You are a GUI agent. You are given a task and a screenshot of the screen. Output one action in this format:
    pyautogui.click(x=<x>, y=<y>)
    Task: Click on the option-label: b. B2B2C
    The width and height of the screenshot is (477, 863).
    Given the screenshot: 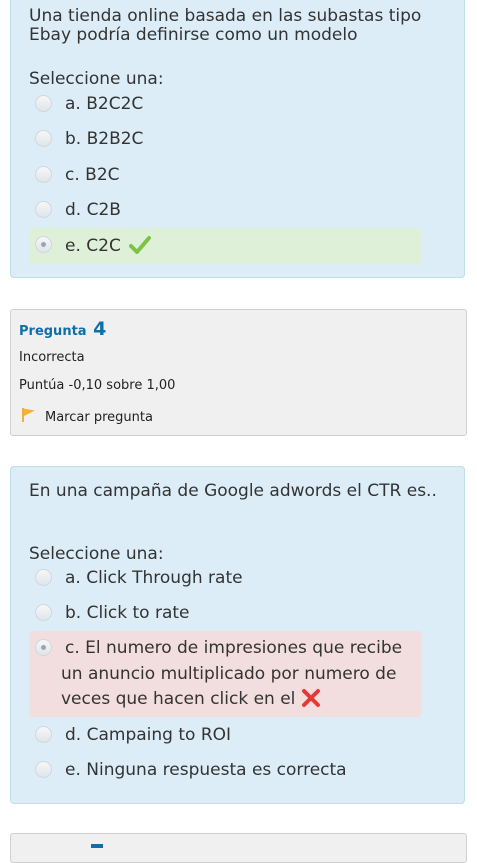 What is the action you would take?
    pyautogui.click(x=104, y=139)
    